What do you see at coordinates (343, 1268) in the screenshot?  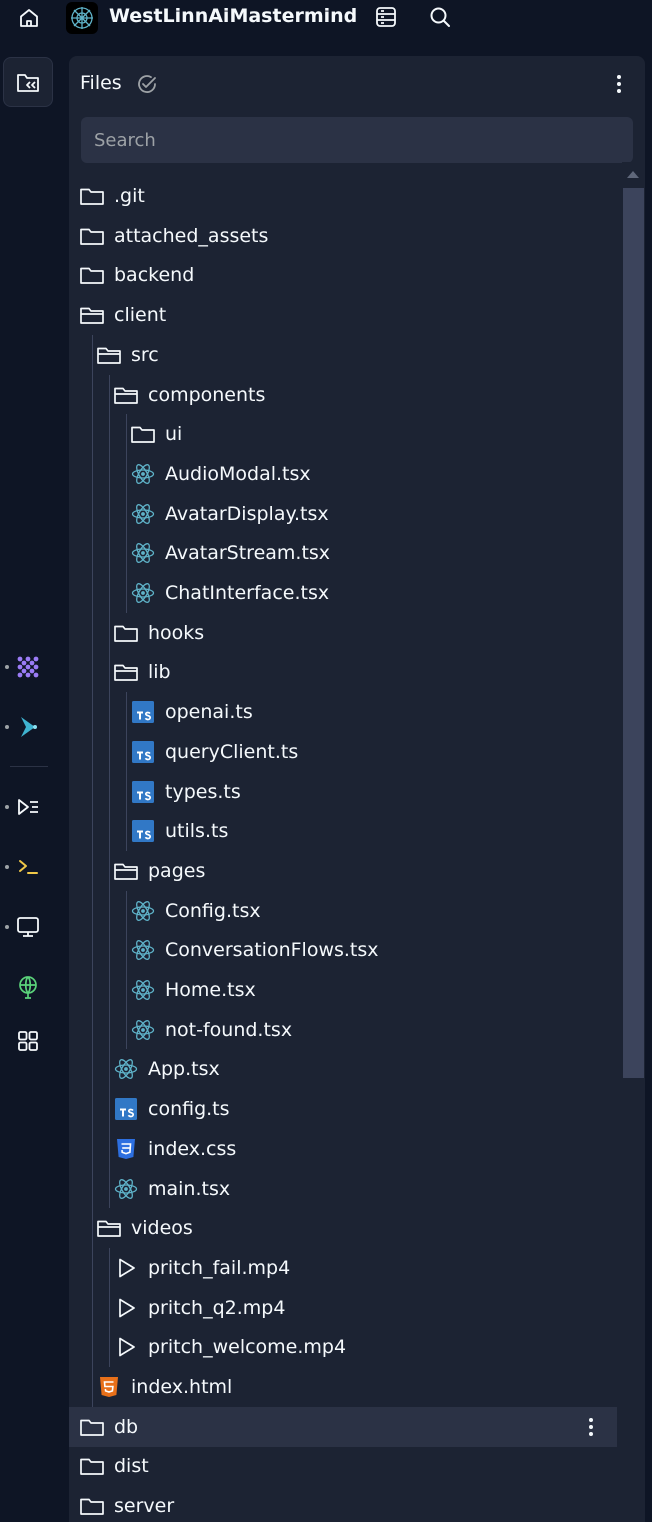 I see `file-tree-row: pritch_fail.mp4` at bounding box center [343, 1268].